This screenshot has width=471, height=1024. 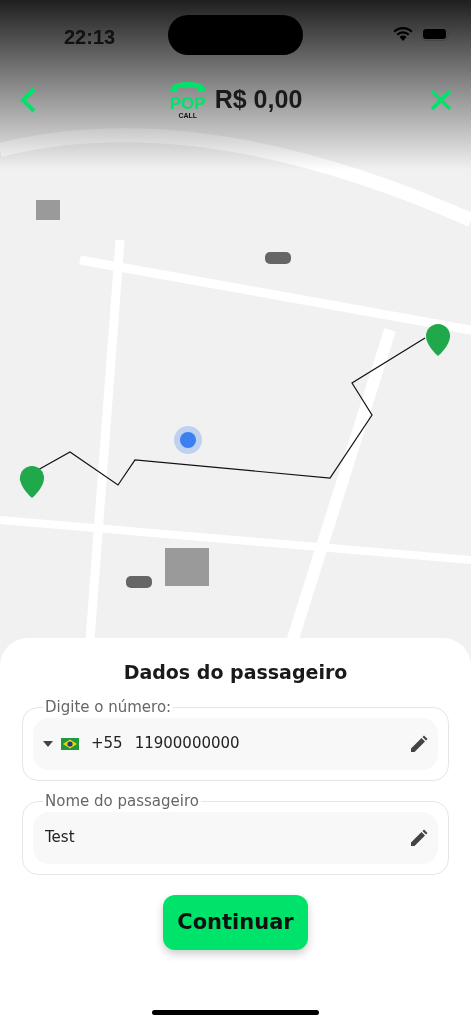 I want to click on continue-button: Continuar, so click(x=235, y=922).